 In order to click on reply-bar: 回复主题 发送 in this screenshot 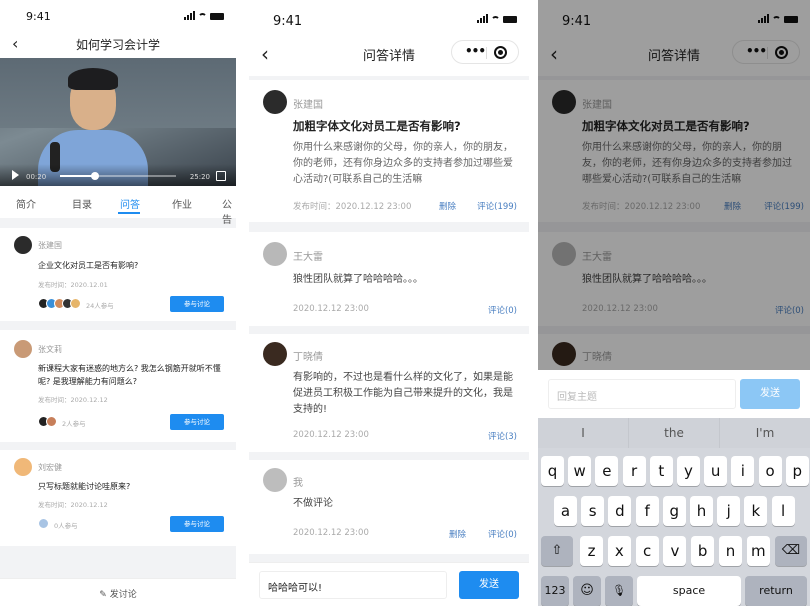, I will do `click(674, 394)`.